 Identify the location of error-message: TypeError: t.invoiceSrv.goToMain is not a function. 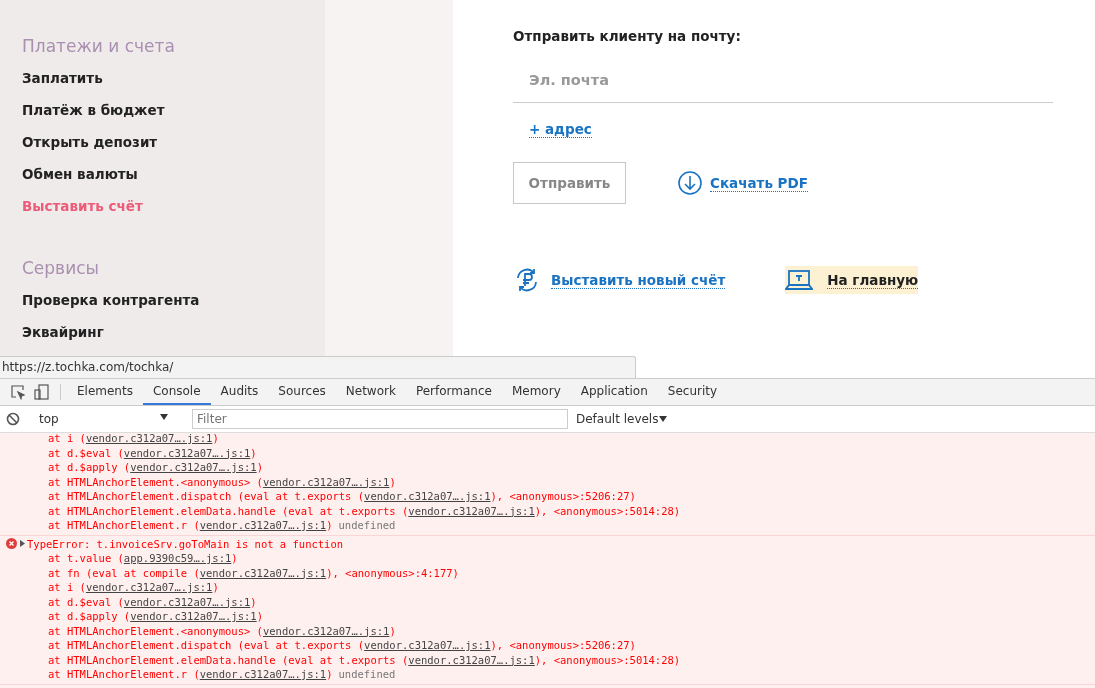
(185, 543).